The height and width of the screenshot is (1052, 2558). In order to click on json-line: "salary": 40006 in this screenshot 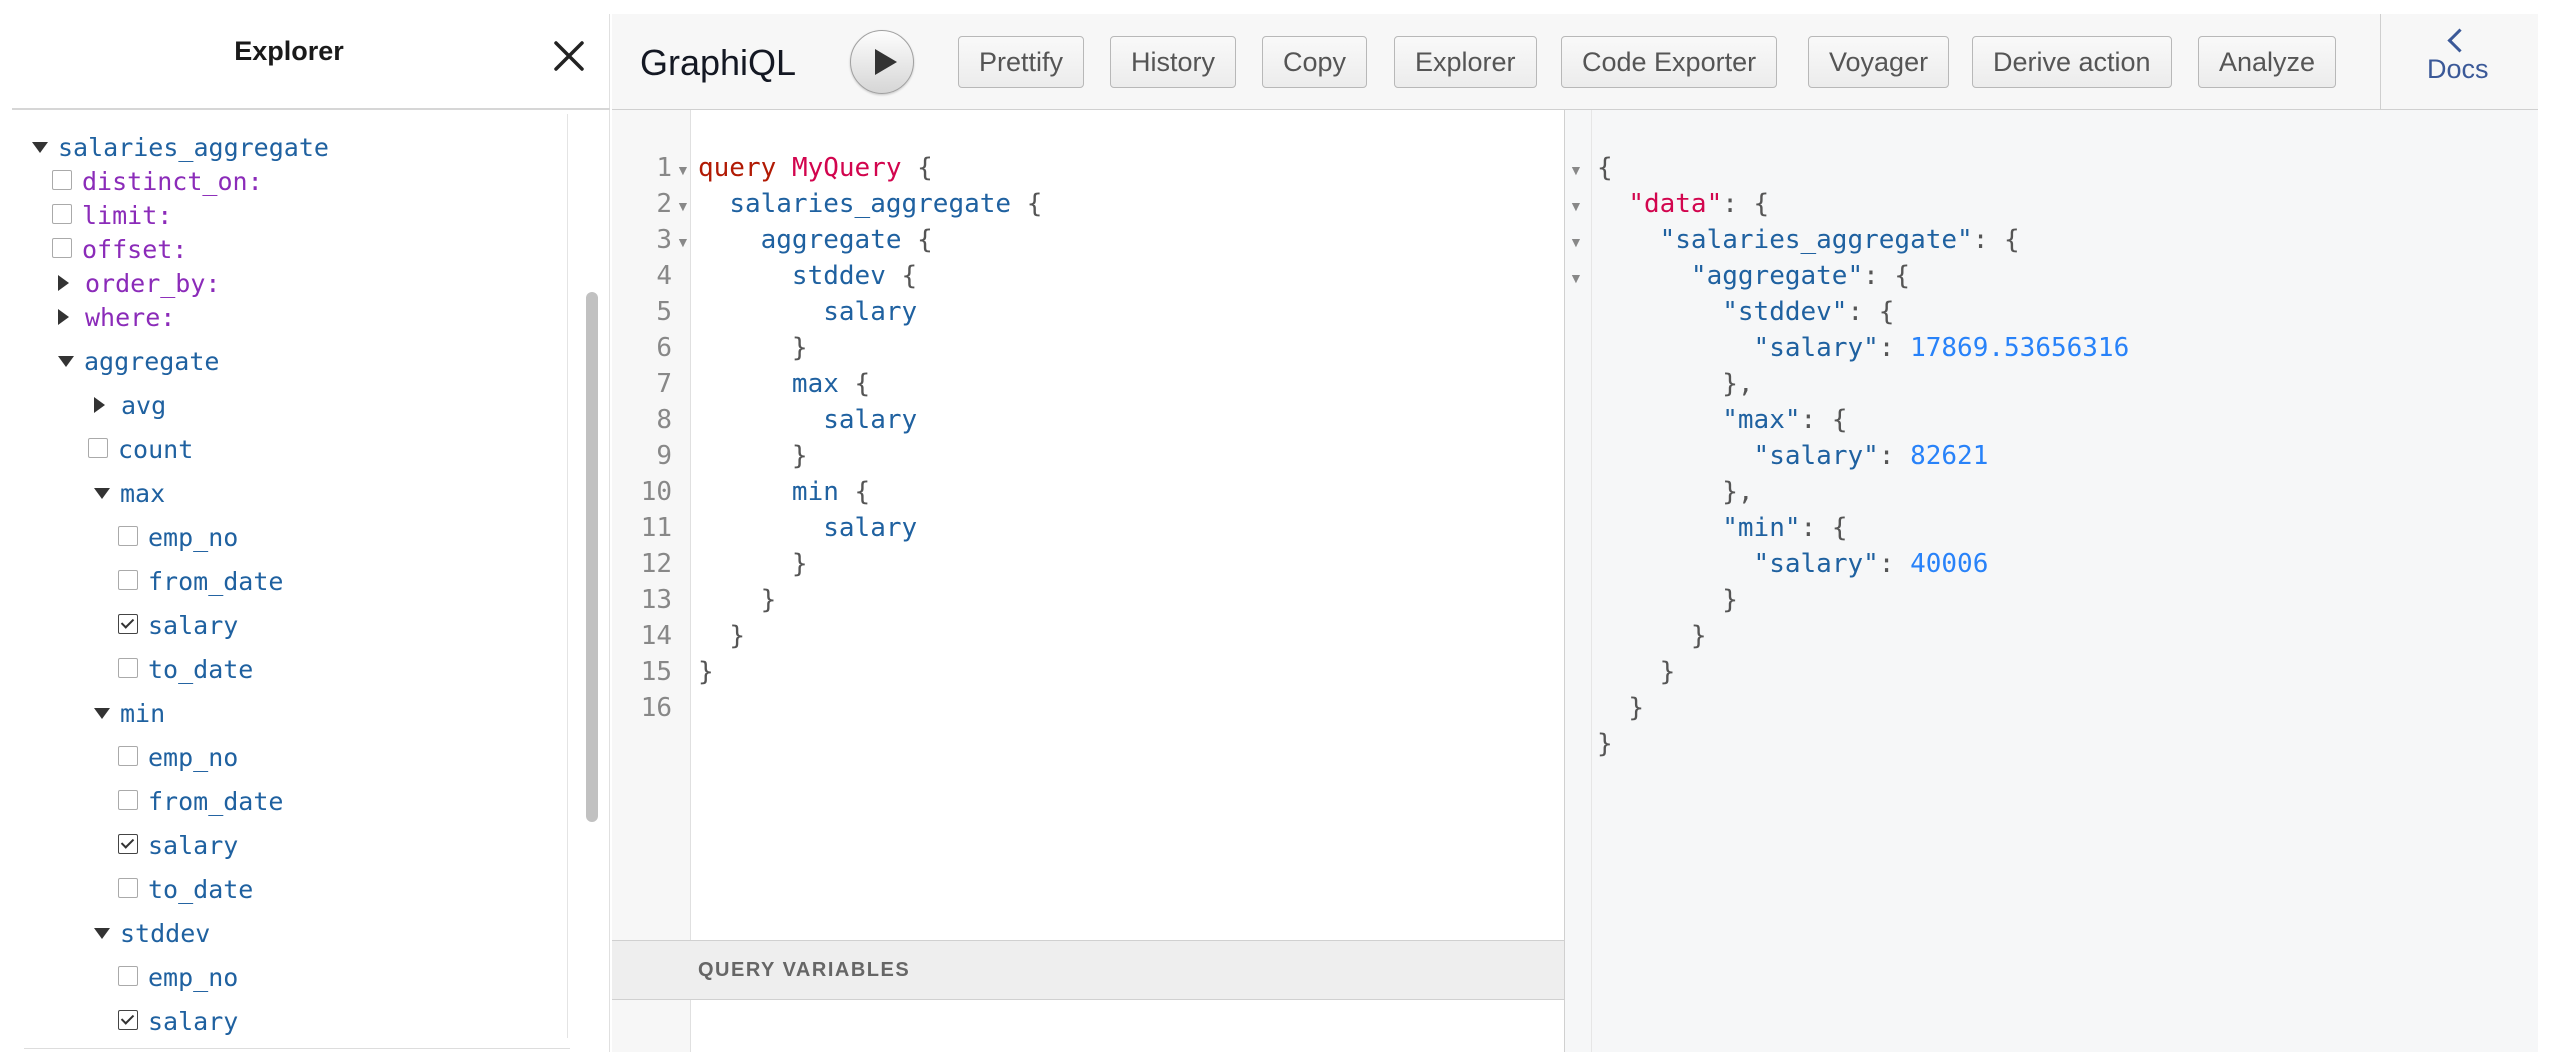, I will do `click(1871, 564)`.